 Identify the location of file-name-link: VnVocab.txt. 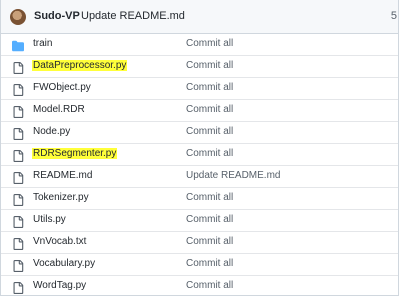
(59, 241).